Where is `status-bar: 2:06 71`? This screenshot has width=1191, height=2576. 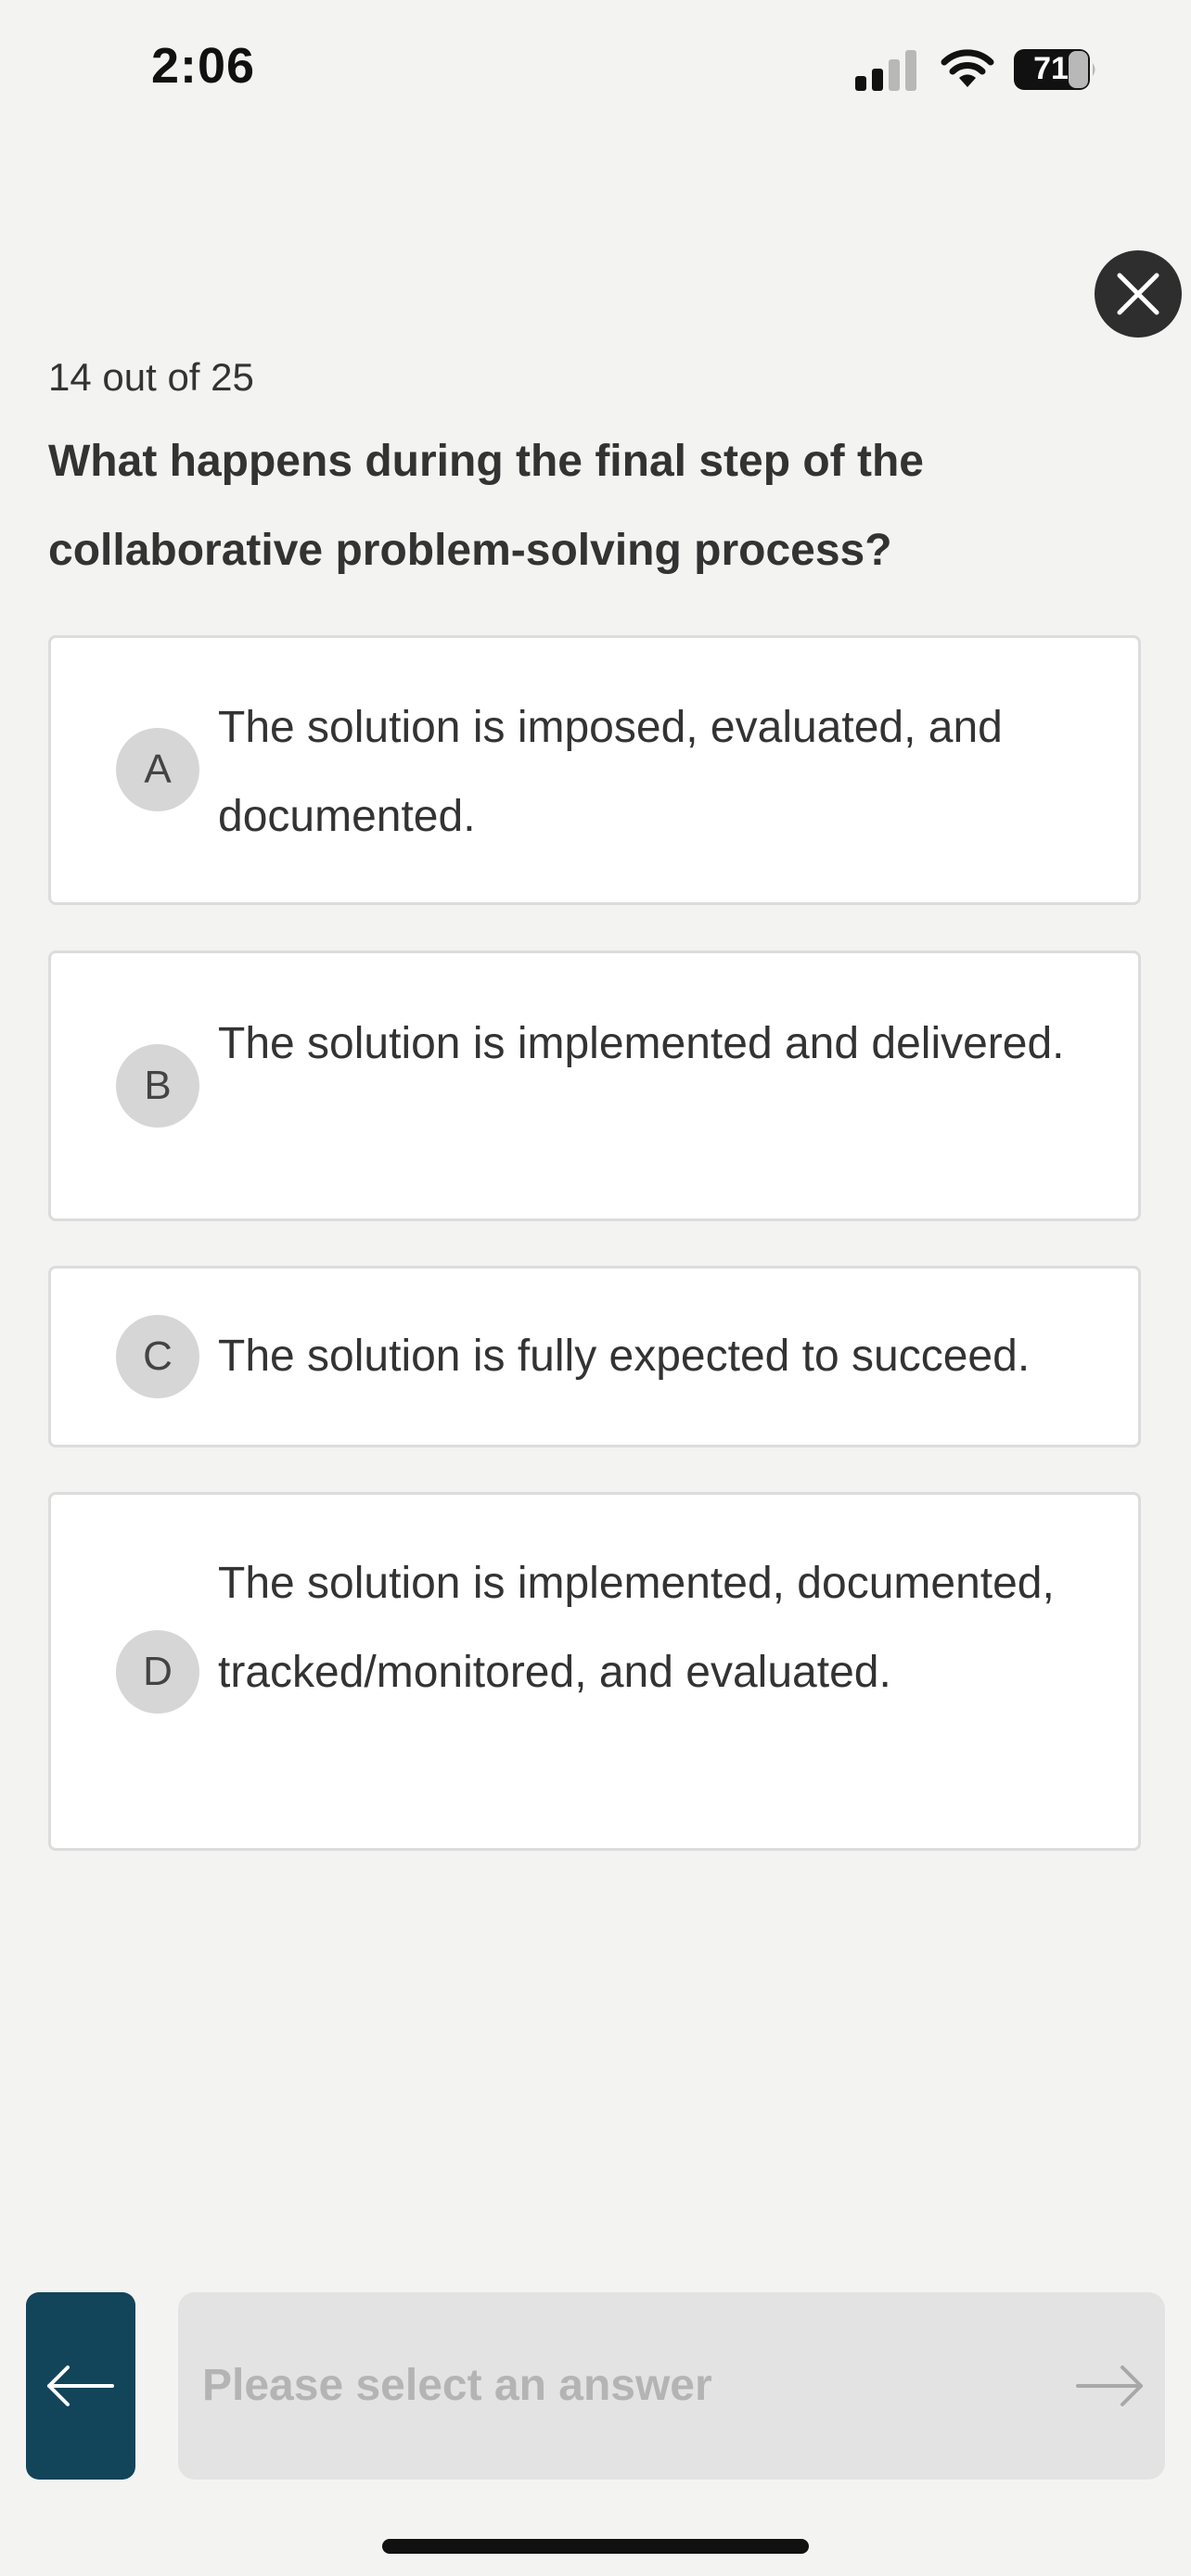 status-bar: 2:06 71 is located at coordinates (595, 69).